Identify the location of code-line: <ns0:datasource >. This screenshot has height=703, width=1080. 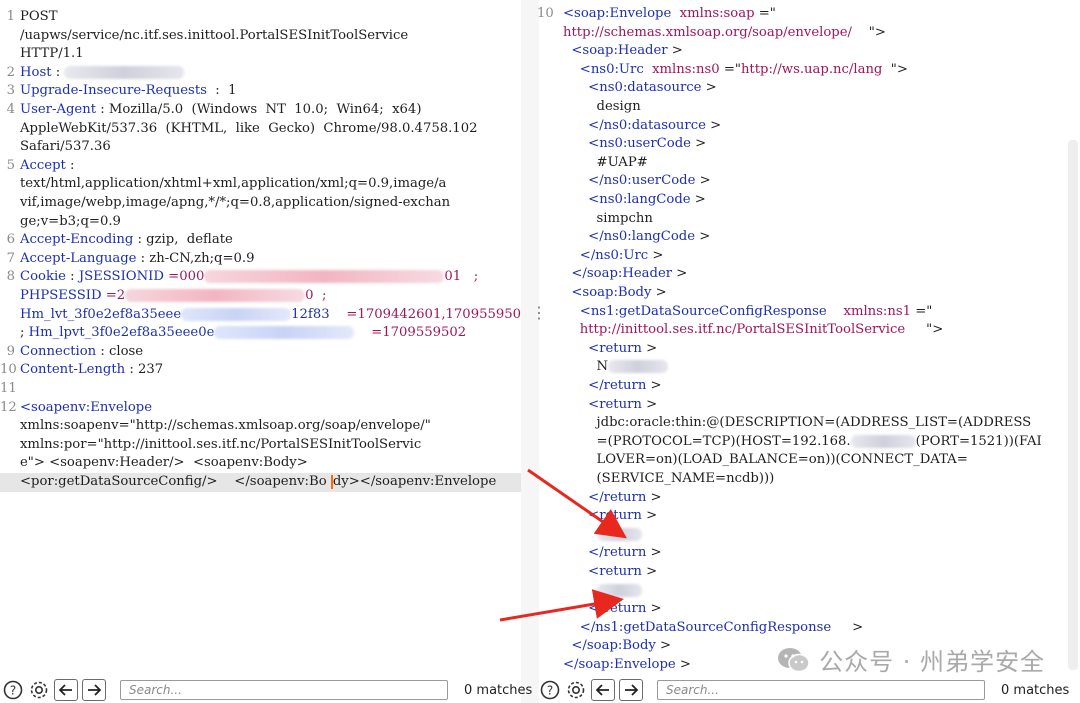
(801, 88).